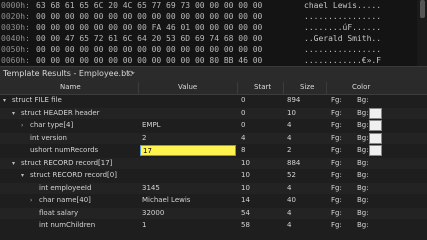  What do you see at coordinates (15, 16) in the screenshot?
I see `hex-offset: 0020h:` at bounding box center [15, 16].